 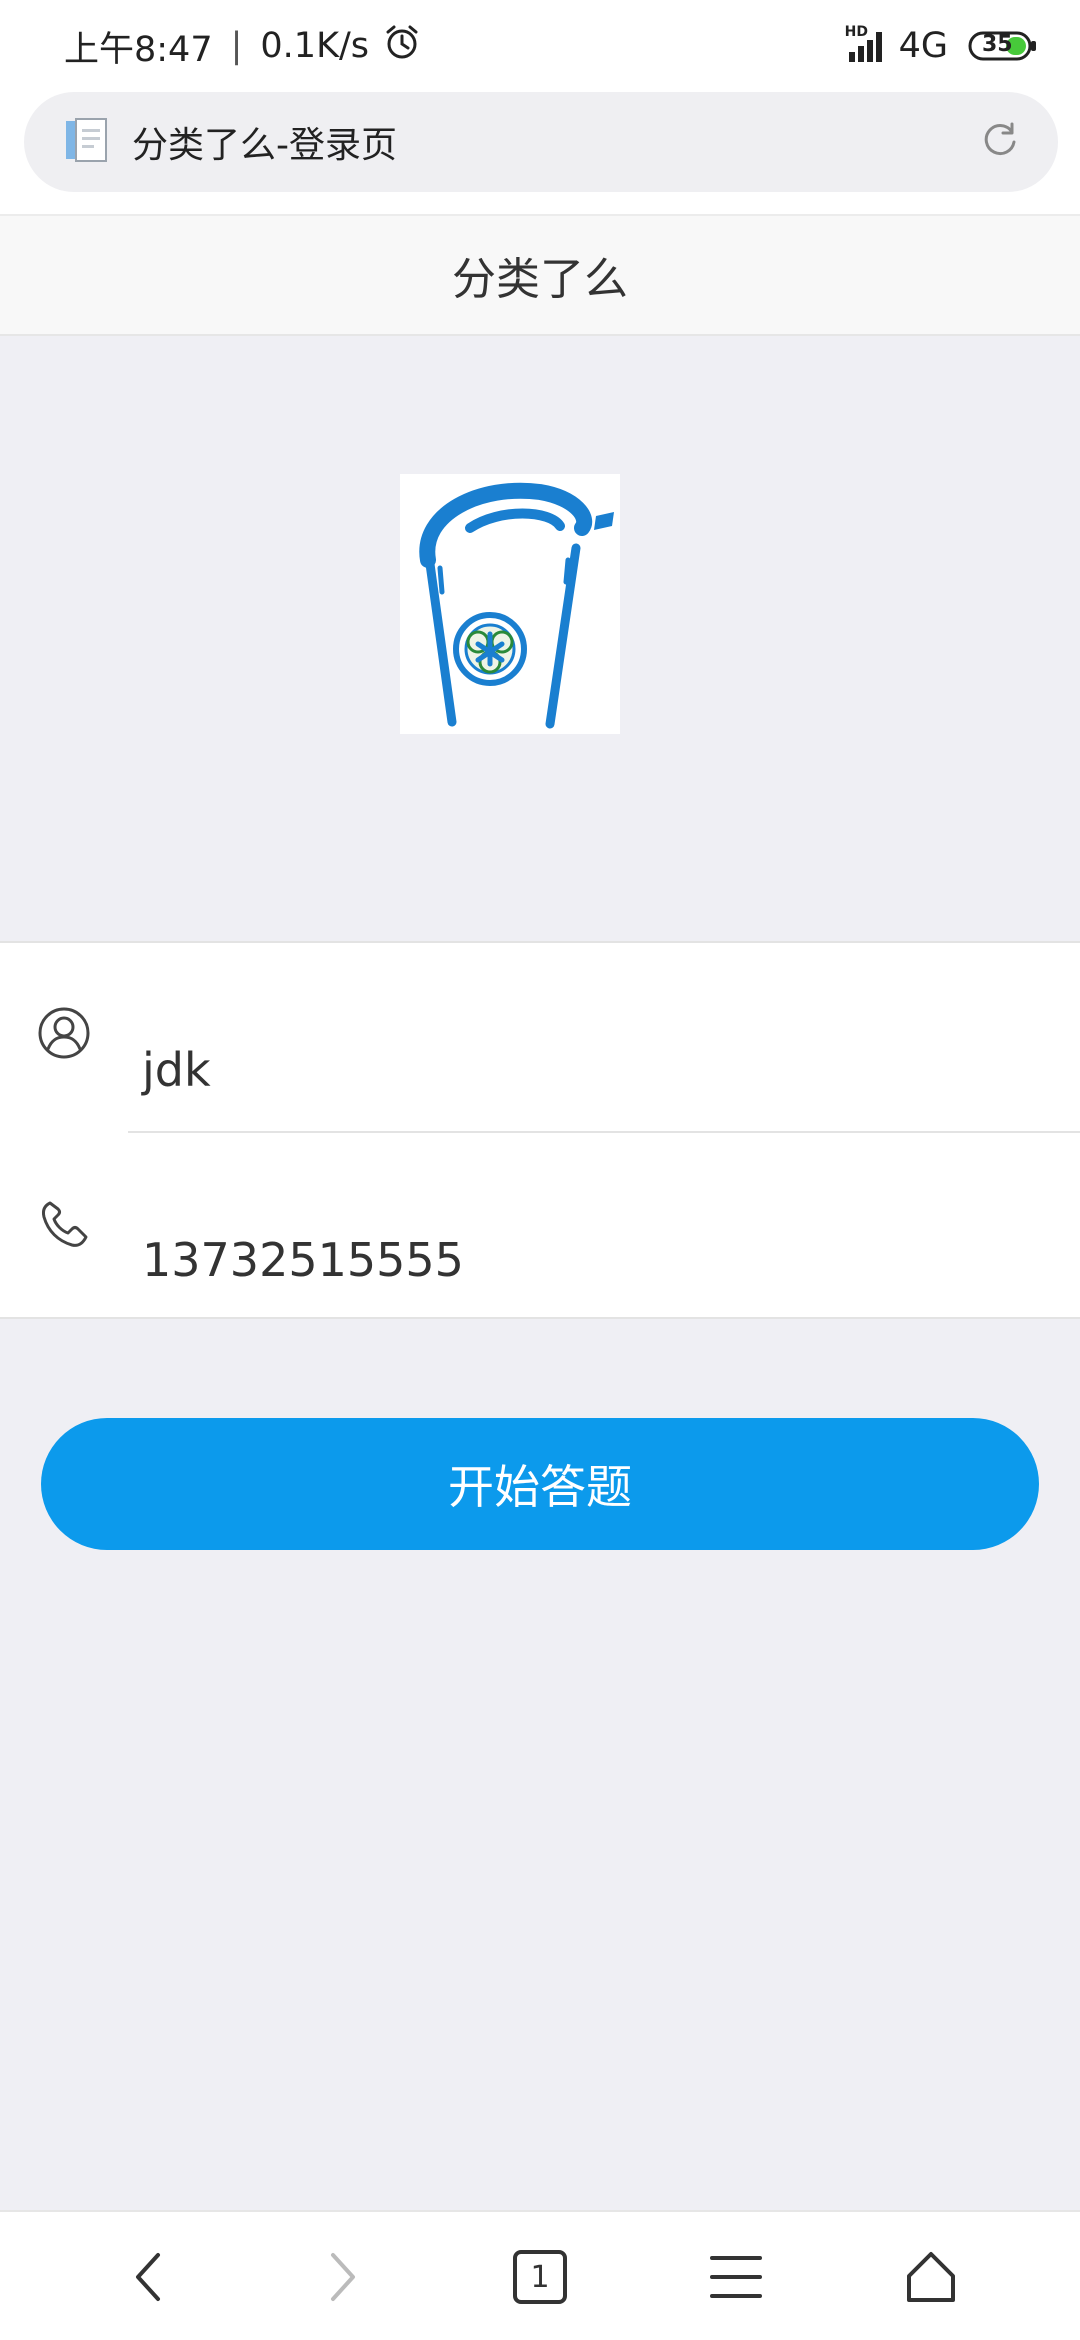 What do you see at coordinates (541, 142) in the screenshot?
I see `address-bar: 分类了么-登录页` at bounding box center [541, 142].